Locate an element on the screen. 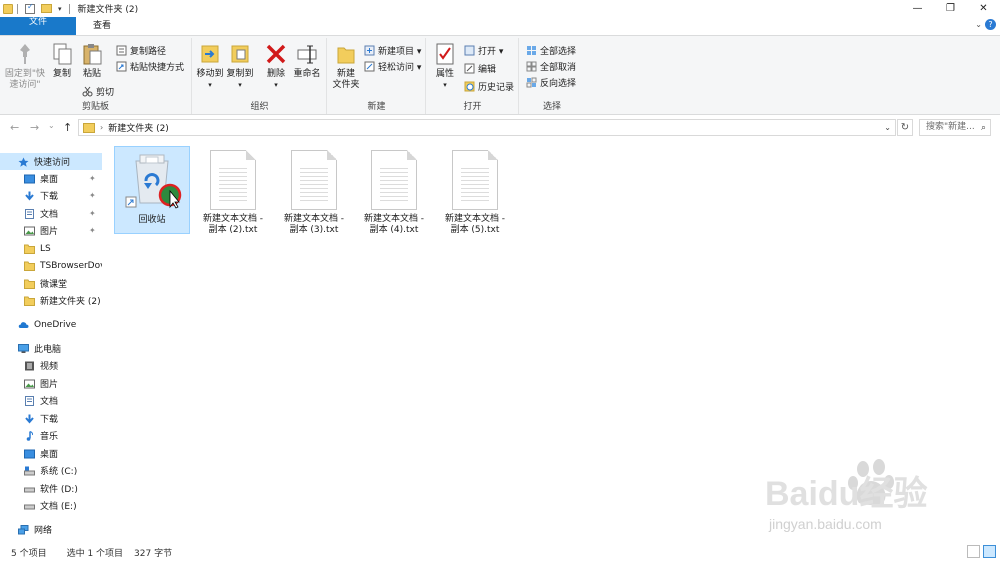 This screenshot has height=562, width=1000. sidebar-label: 视频 is located at coordinates (49, 367).